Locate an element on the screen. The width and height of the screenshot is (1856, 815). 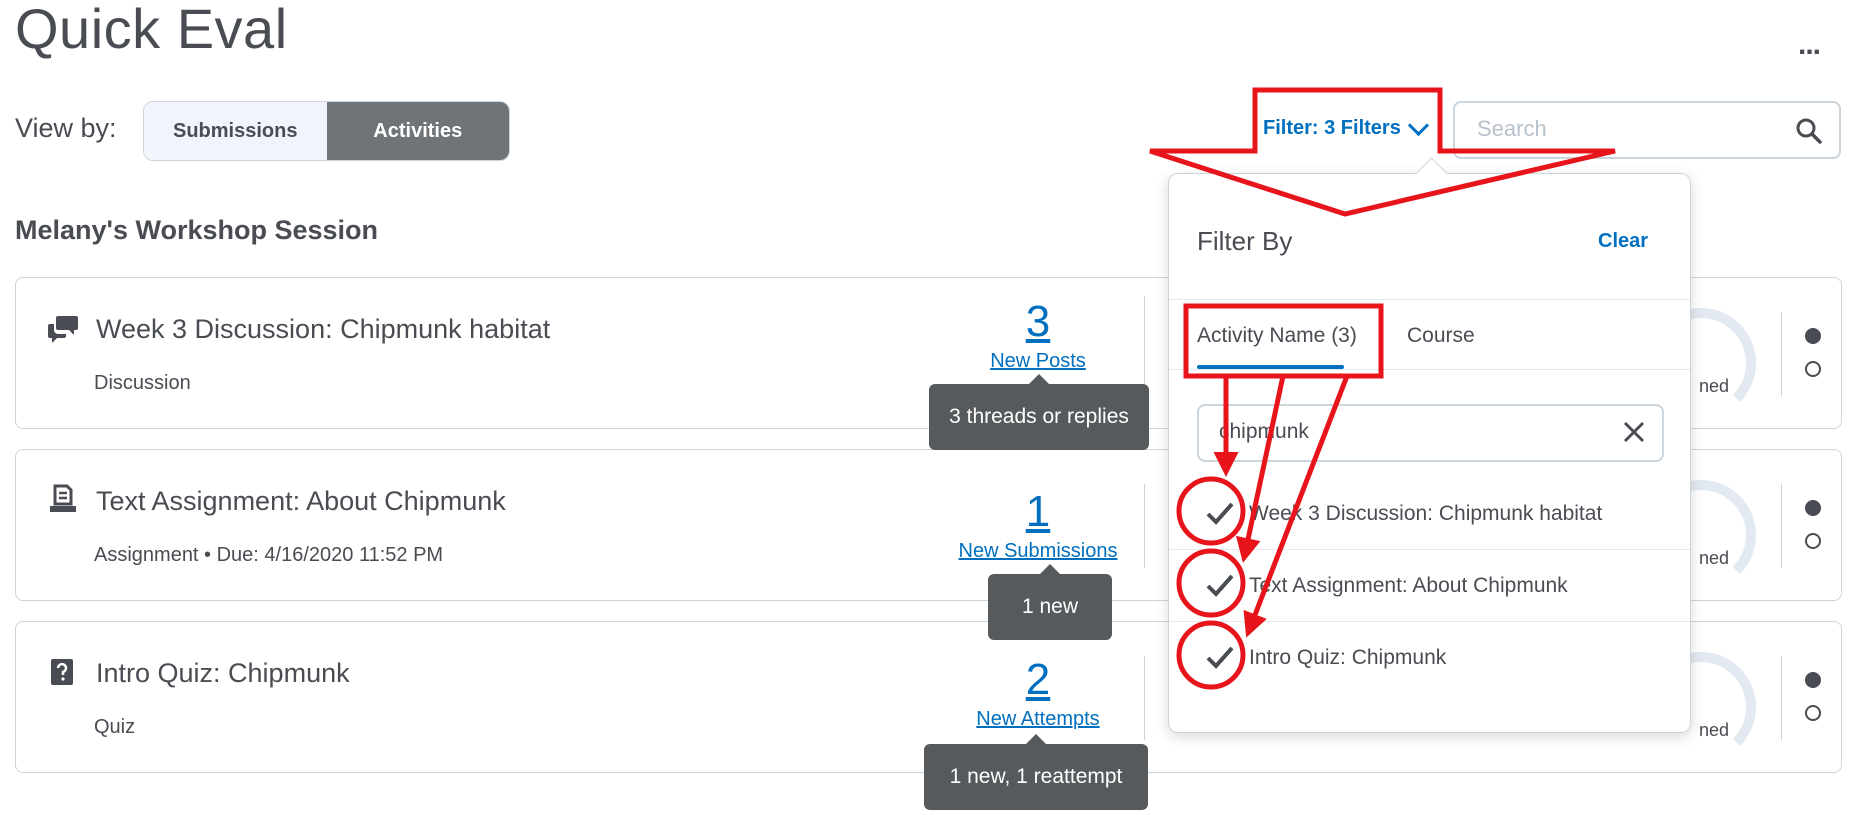
filter-option: Text Assignment: About Chipmunk is located at coordinates (1429, 588).